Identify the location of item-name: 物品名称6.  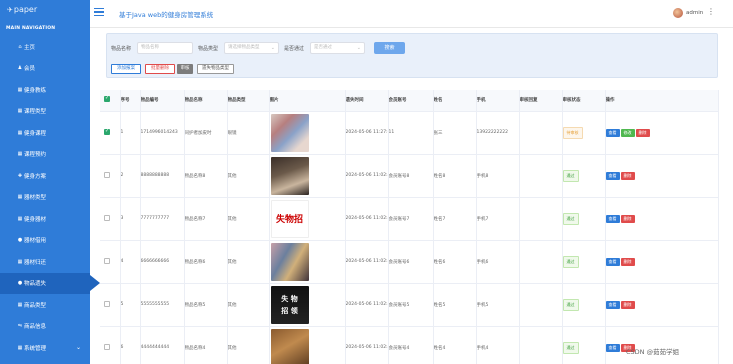
(206, 262).